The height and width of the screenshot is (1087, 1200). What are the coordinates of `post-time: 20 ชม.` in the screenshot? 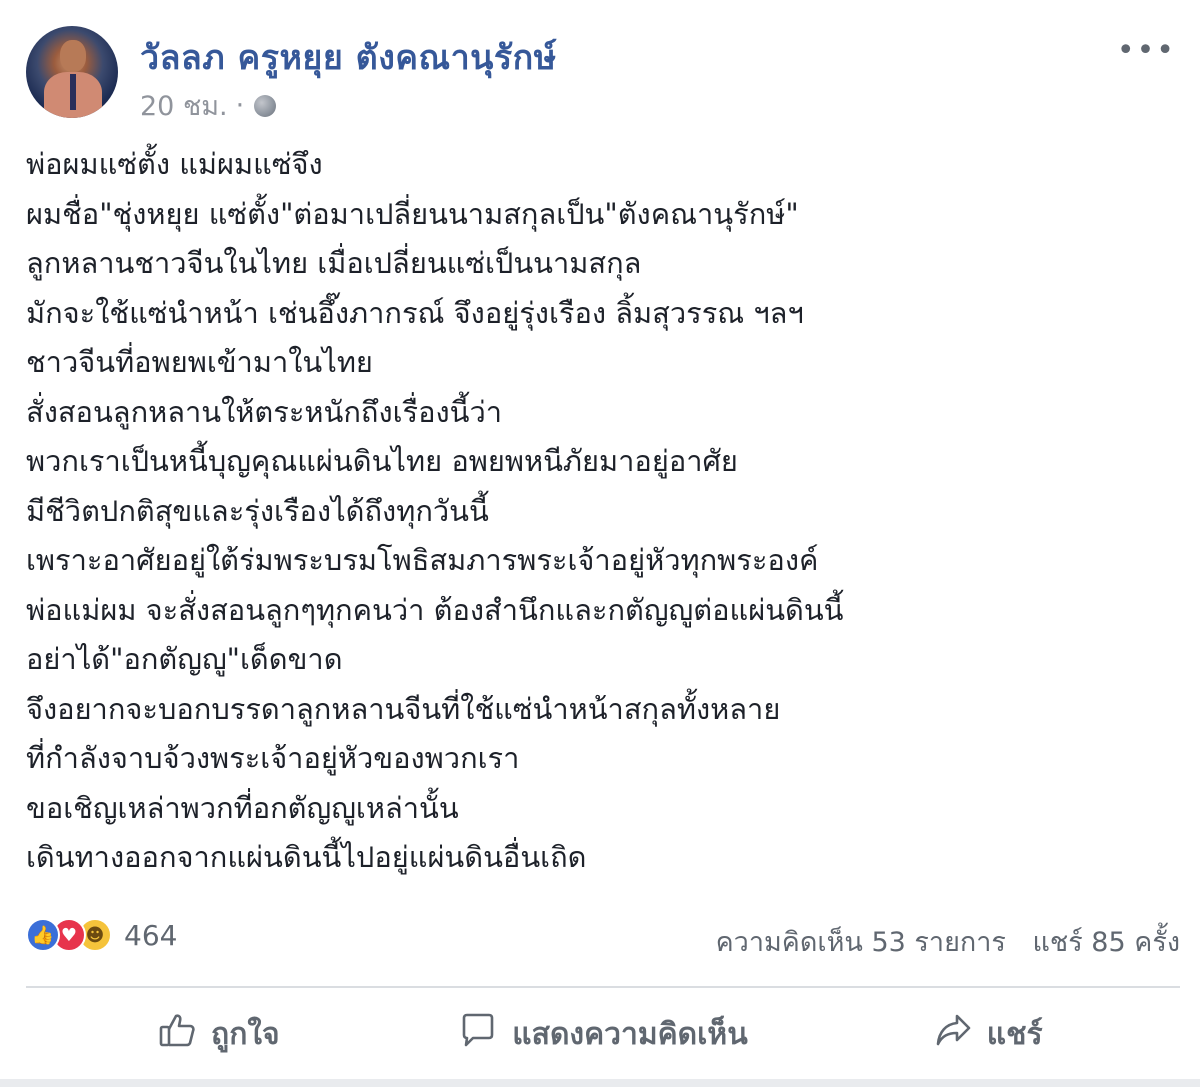 It's located at (184, 105).